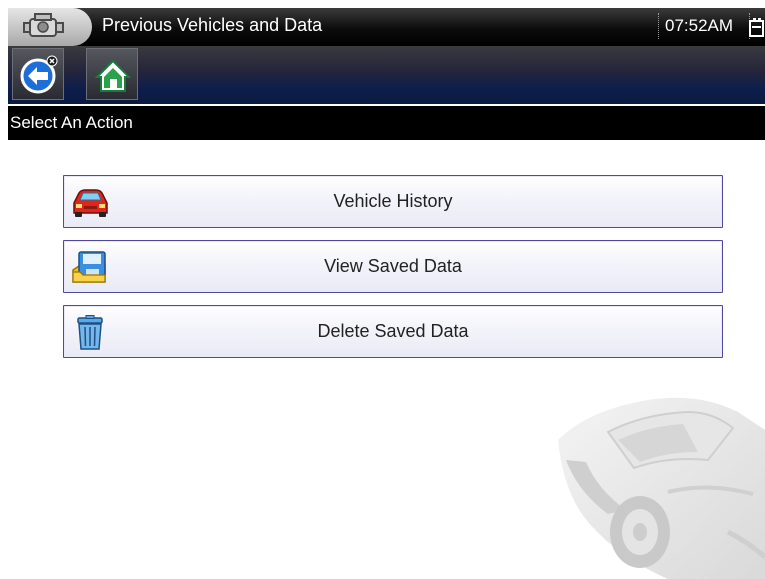 The height and width of the screenshot is (579, 765). What do you see at coordinates (756, 27) in the screenshot?
I see `battery-icon` at bounding box center [756, 27].